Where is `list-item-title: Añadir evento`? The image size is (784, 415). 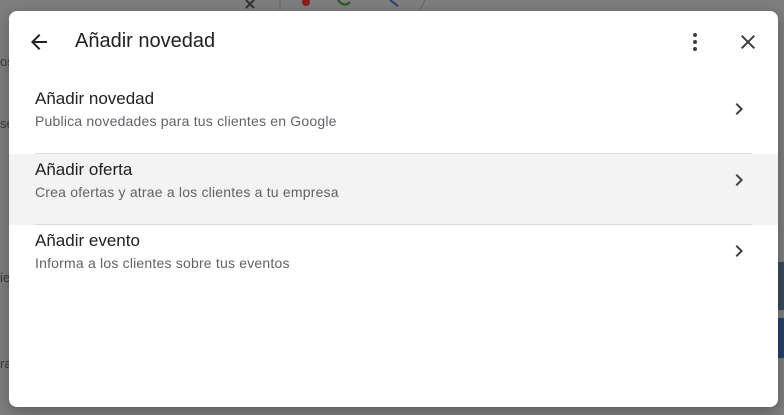
list-item-title: Añadir evento is located at coordinates (87, 240).